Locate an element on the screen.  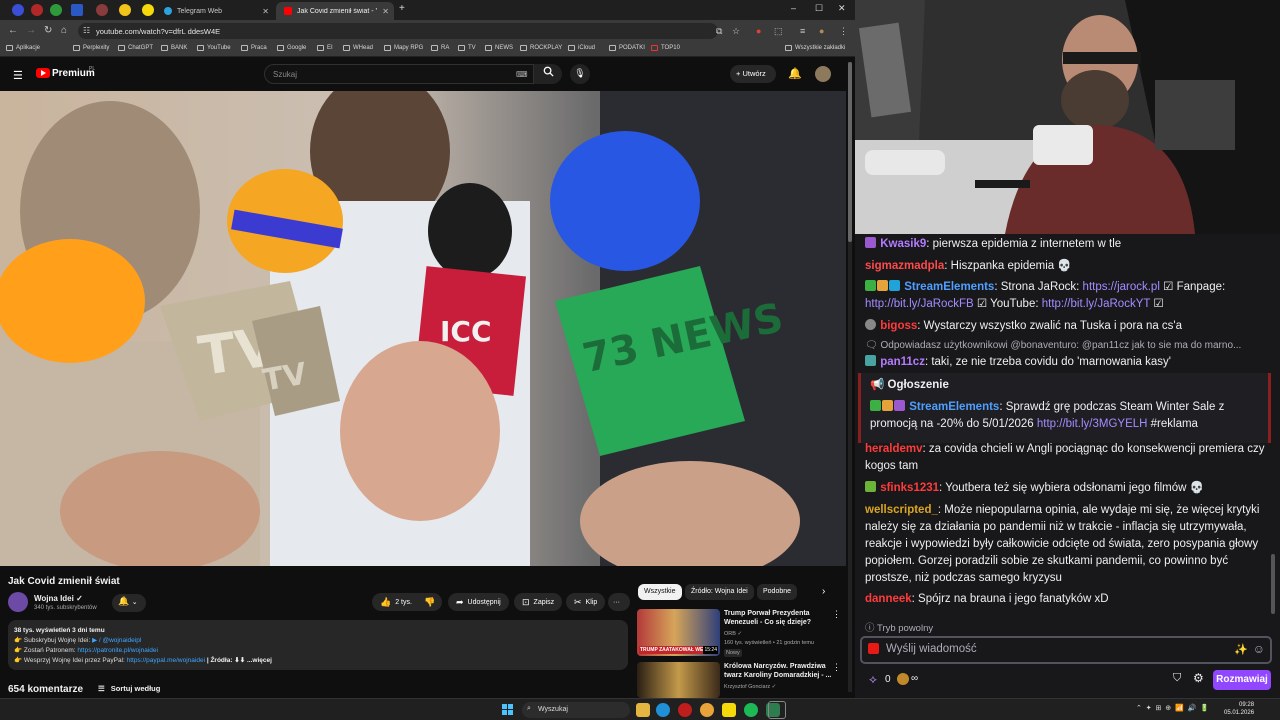
search-input: Szukaj is located at coordinates (399, 74).